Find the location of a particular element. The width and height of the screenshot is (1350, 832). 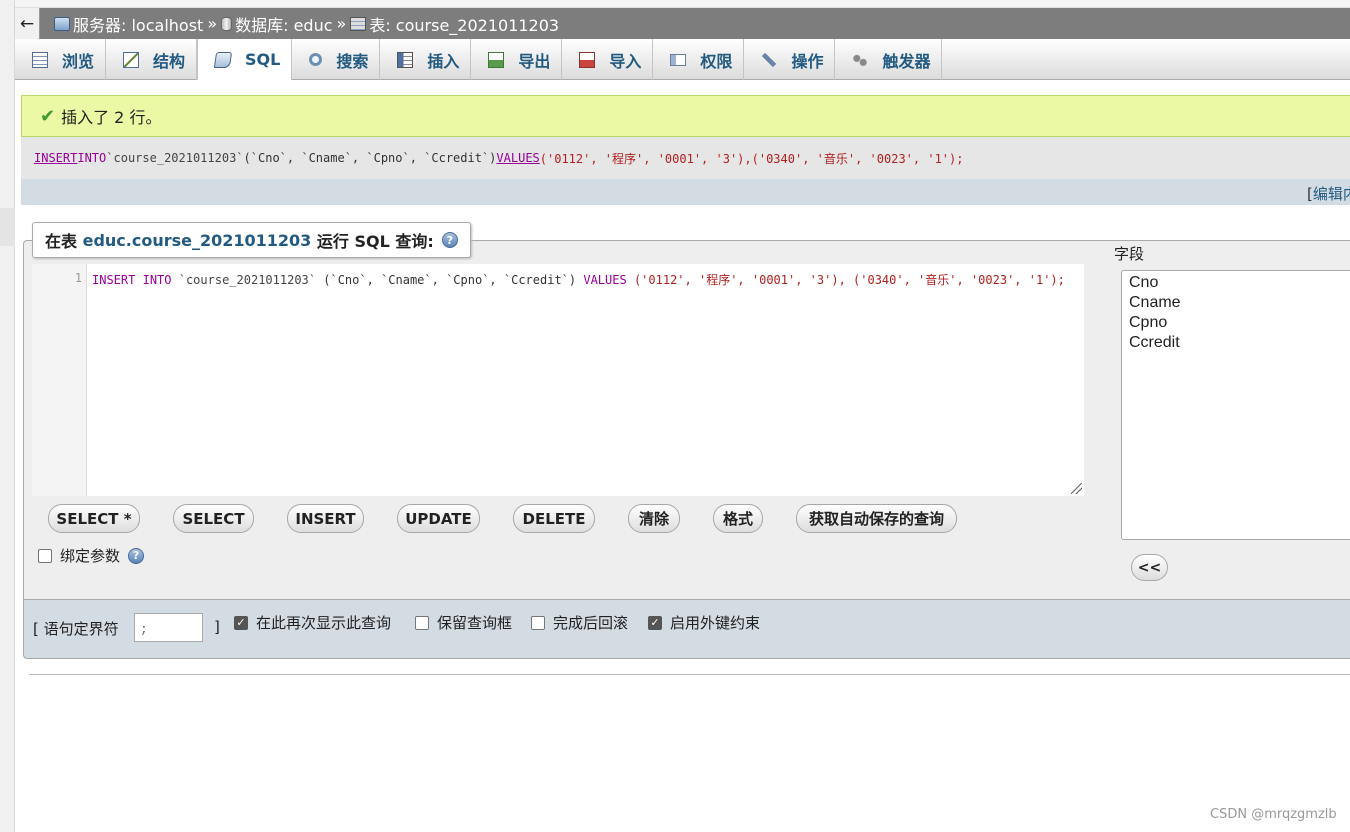

breadcrumb-server: 服务器: localhost is located at coordinates (121, 24).